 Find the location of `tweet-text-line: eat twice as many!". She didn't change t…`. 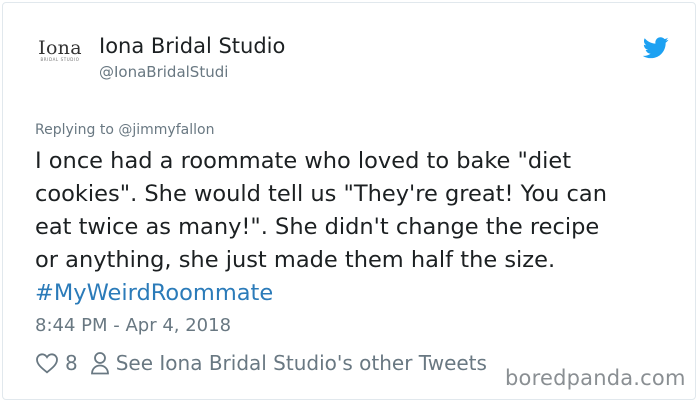

tweet-text-line: eat twice as many!". She didn't change t… is located at coordinates (317, 227).